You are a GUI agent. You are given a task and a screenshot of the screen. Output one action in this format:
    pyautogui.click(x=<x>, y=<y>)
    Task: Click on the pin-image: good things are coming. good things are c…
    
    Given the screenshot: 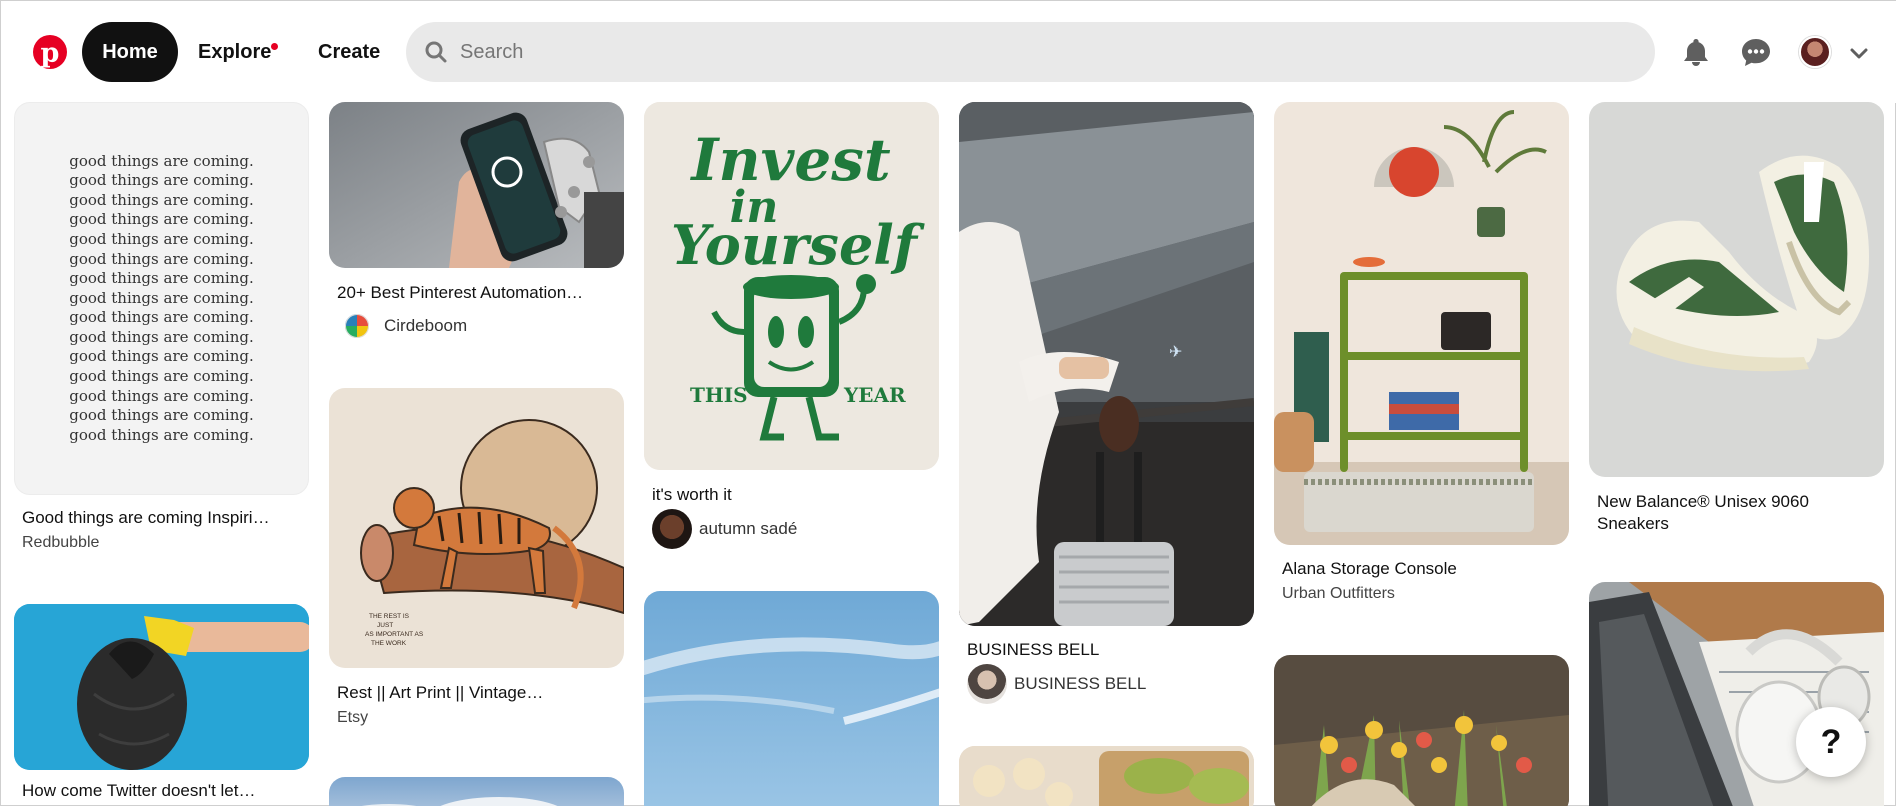 What is the action you would take?
    pyautogui.click(x=161, y=298)
    